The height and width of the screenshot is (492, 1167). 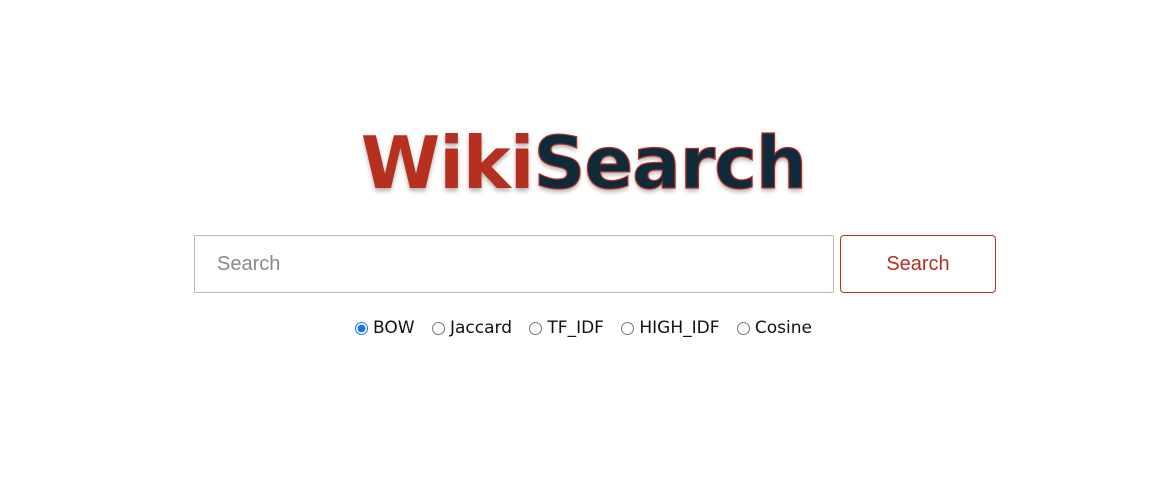 I want to click on option-jaccard: Jaccard, so click(x=471, y=328).